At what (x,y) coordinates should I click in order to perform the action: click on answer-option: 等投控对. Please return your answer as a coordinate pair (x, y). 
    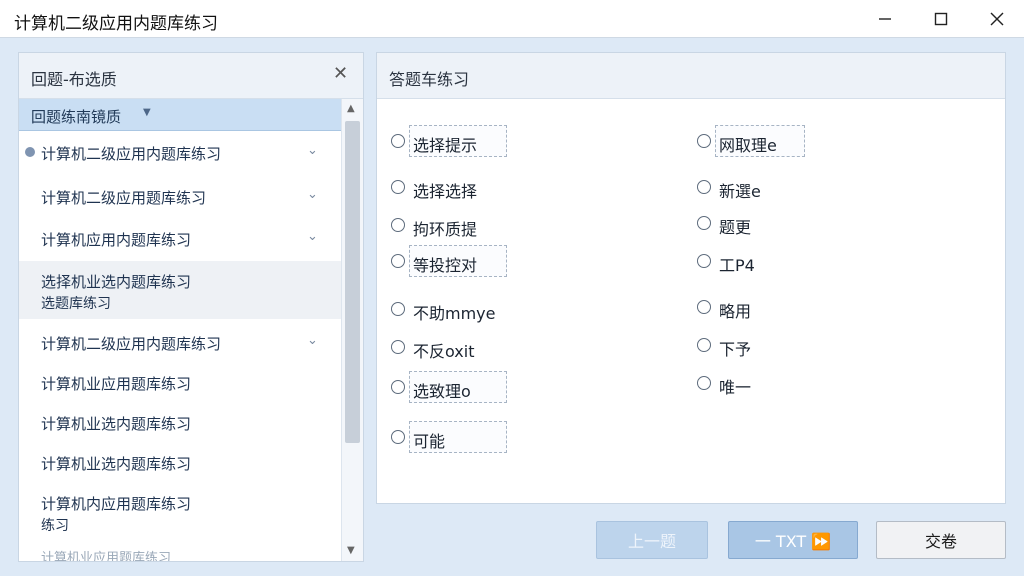
    Looking at the image, I should click on (450, 262).